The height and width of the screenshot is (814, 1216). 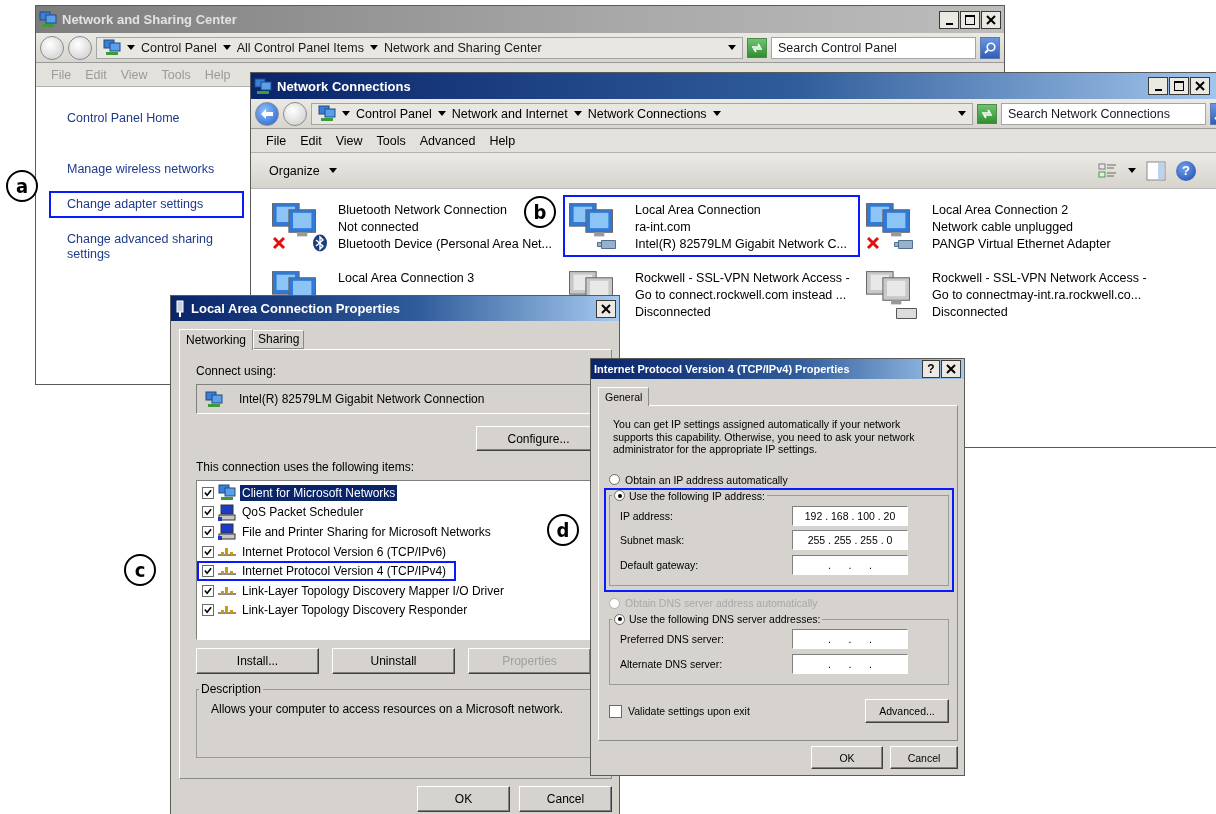 I want to click on field-label: Alternate DNS server:, so click(x=671, y=663).